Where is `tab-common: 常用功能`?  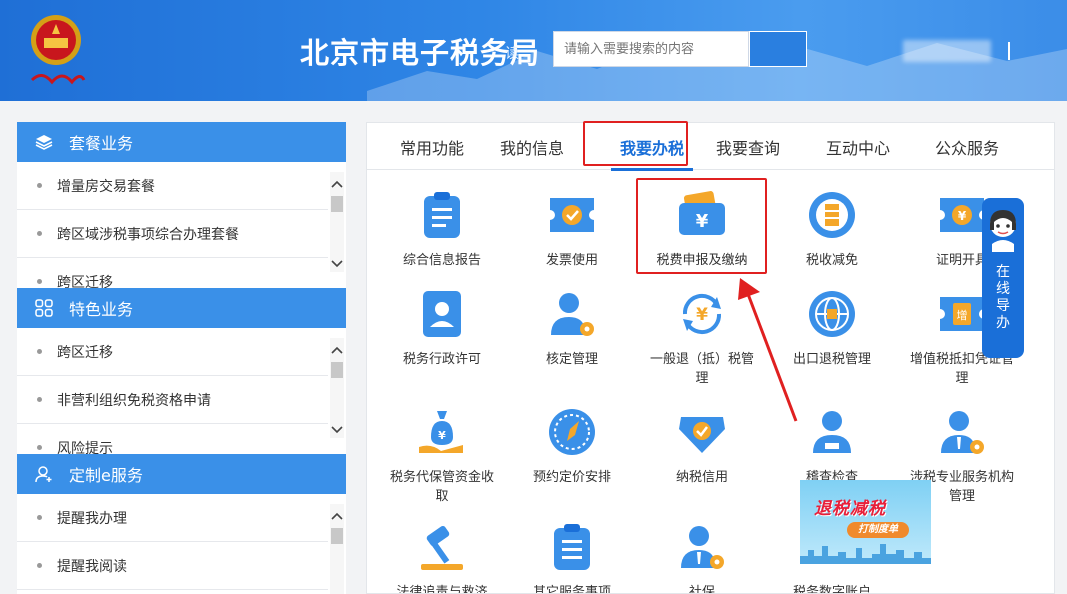 tab-common: 常用功能 is located at coordinates (432, 146).